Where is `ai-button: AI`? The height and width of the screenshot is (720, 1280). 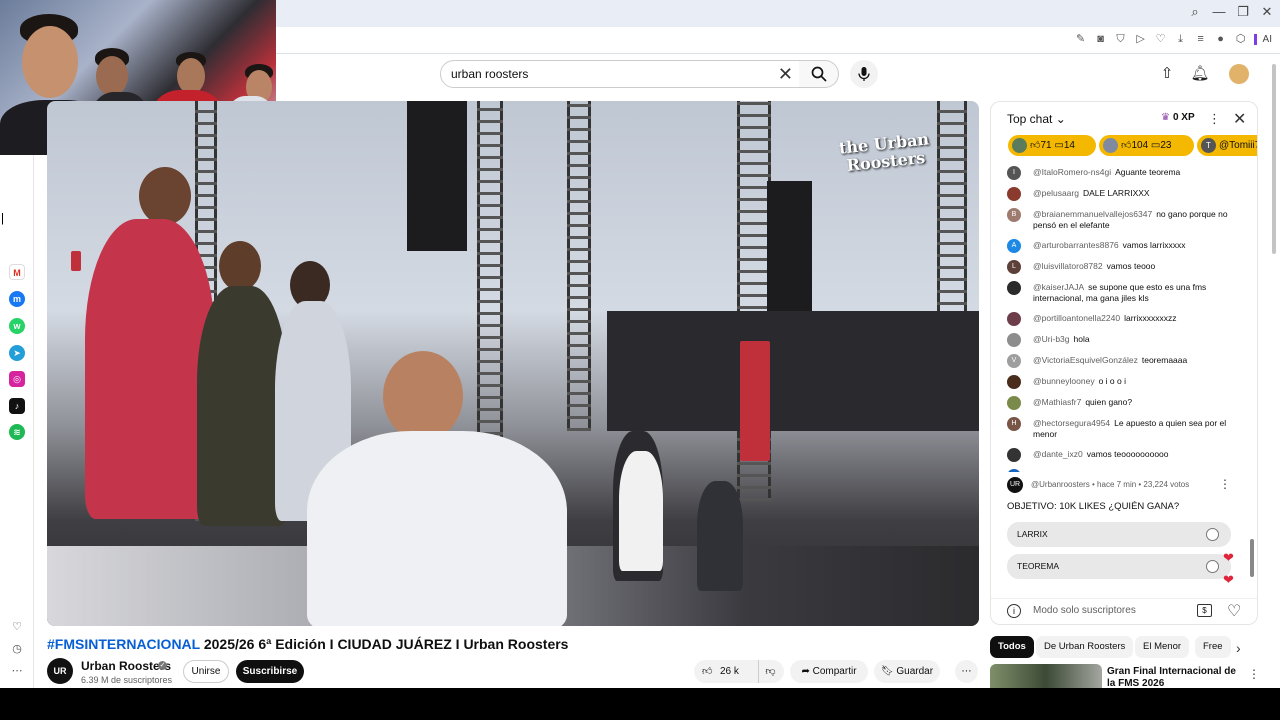 ai-button: AI is located at coordinates (1262, 39).